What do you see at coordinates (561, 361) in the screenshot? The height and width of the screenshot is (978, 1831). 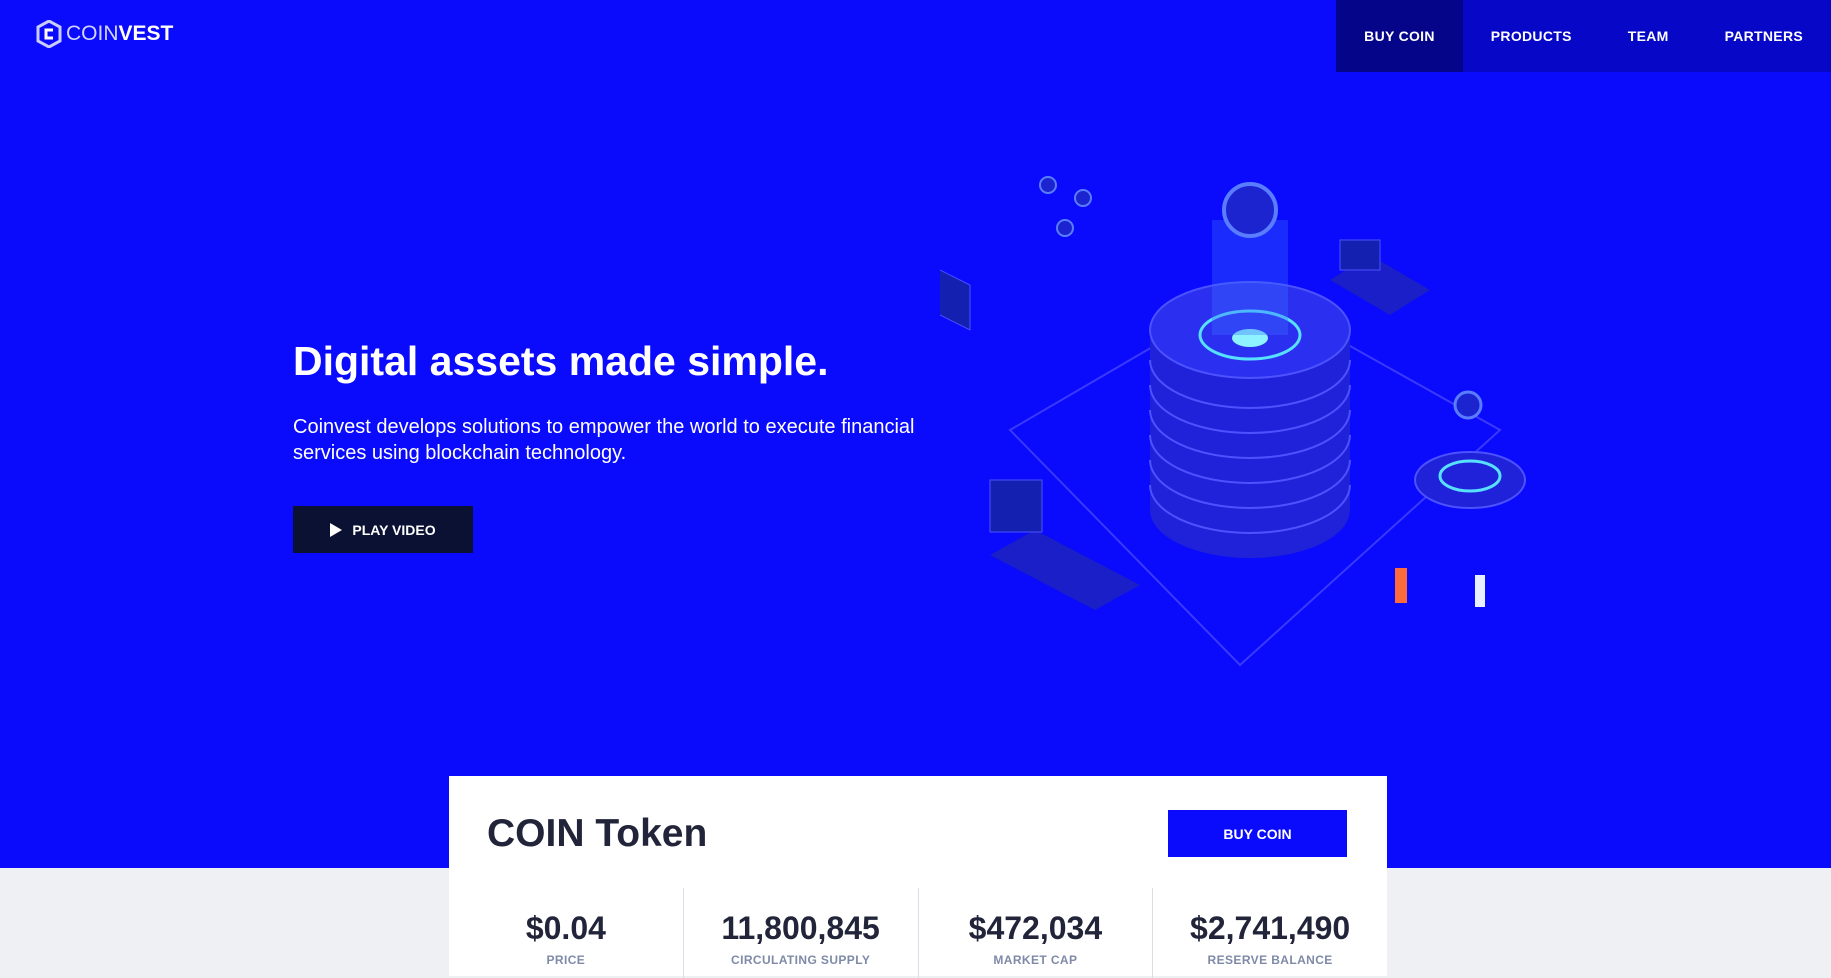 I see `hero-title: Digital assets made simple.` at bounding box center [561, 361].